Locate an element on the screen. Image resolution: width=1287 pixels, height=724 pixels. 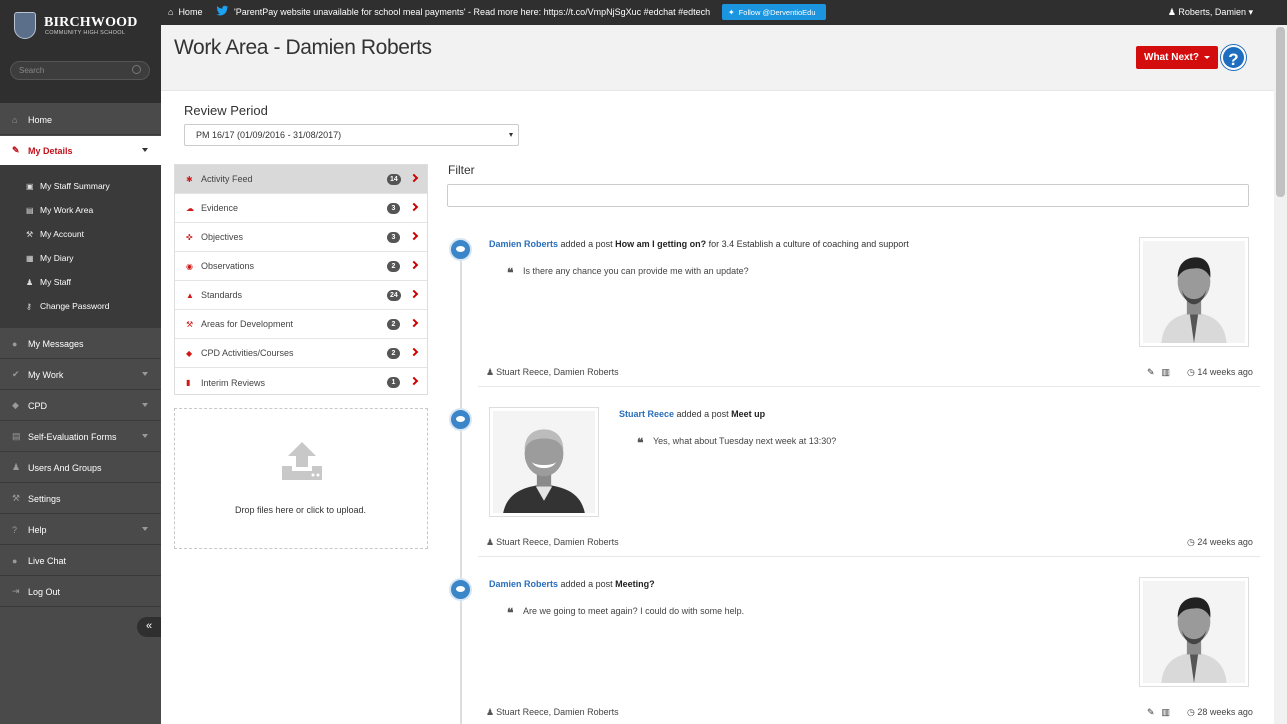
sidebar-item-label: Settings is located at coordinates (44, 498).